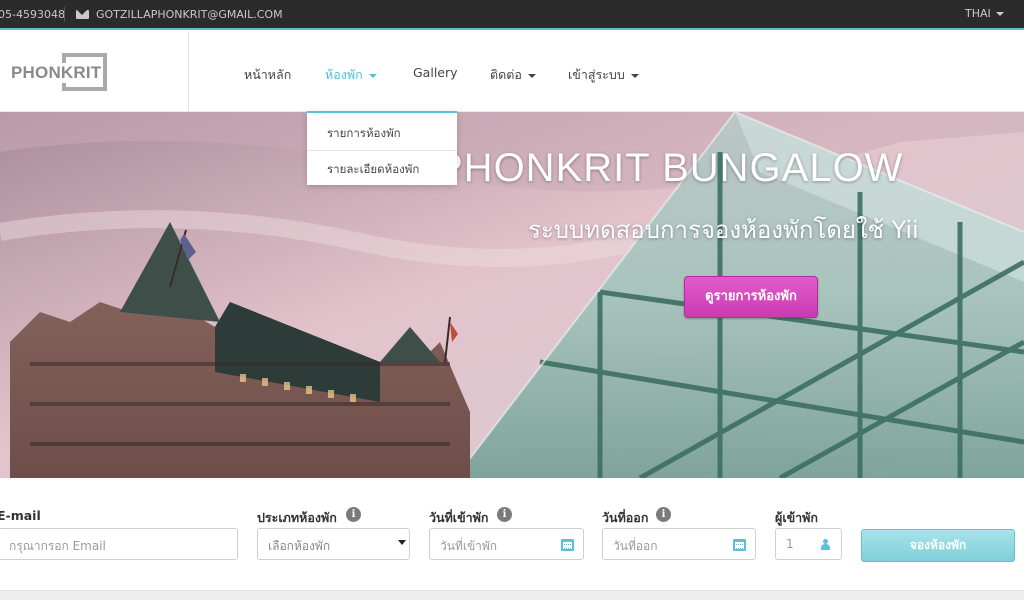  What do you see at coordinates (825, 544) in the screenshot?
I see `person-icon` at bounding box center [825, 544].